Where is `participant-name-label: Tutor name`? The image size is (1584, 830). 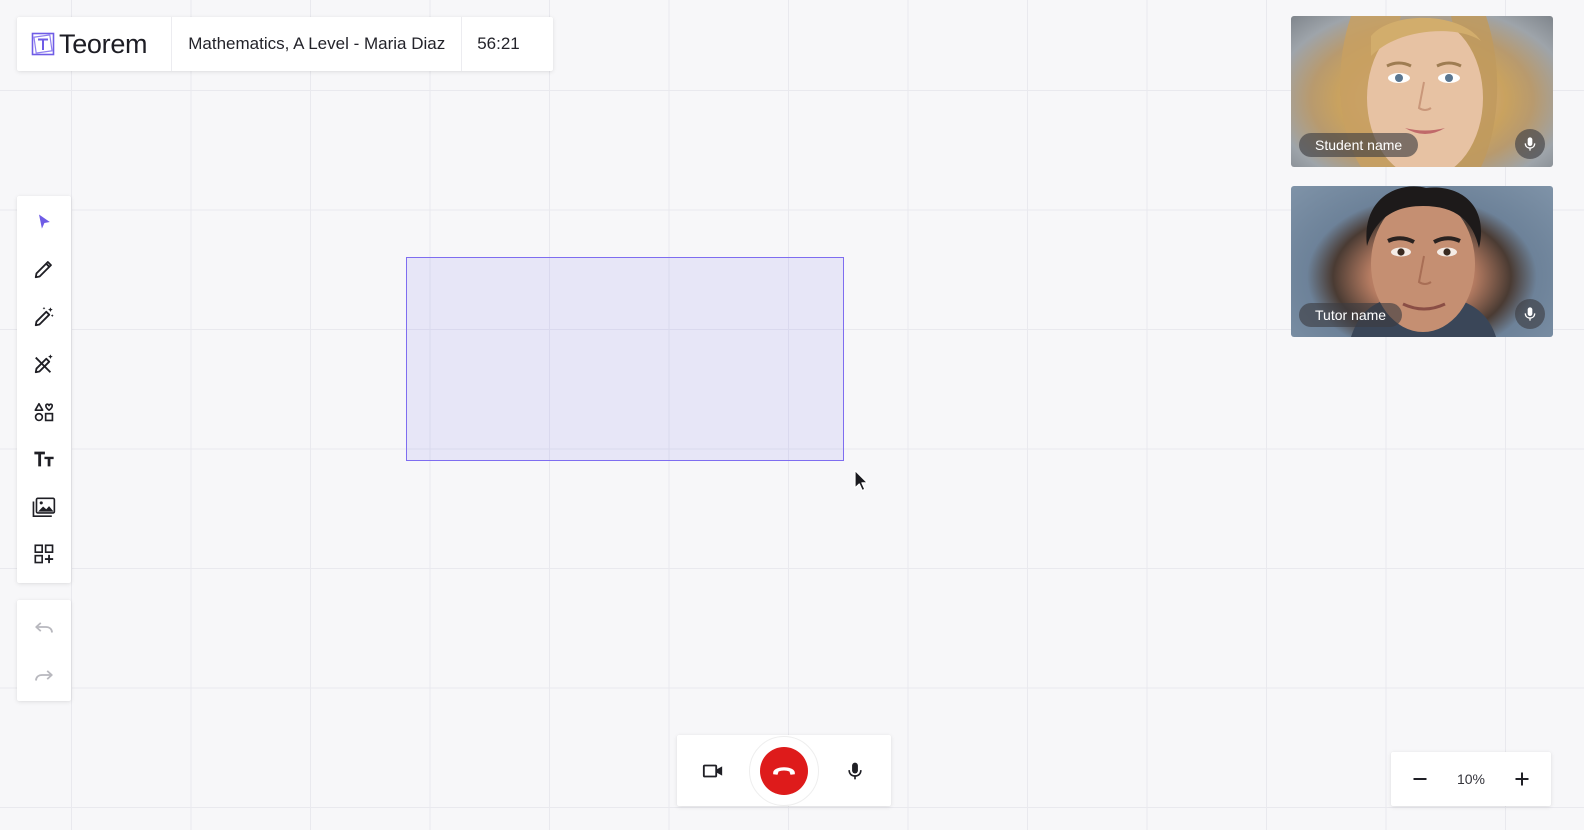
participant-name-label: Tutor name is located at coordinates (1351, 315).